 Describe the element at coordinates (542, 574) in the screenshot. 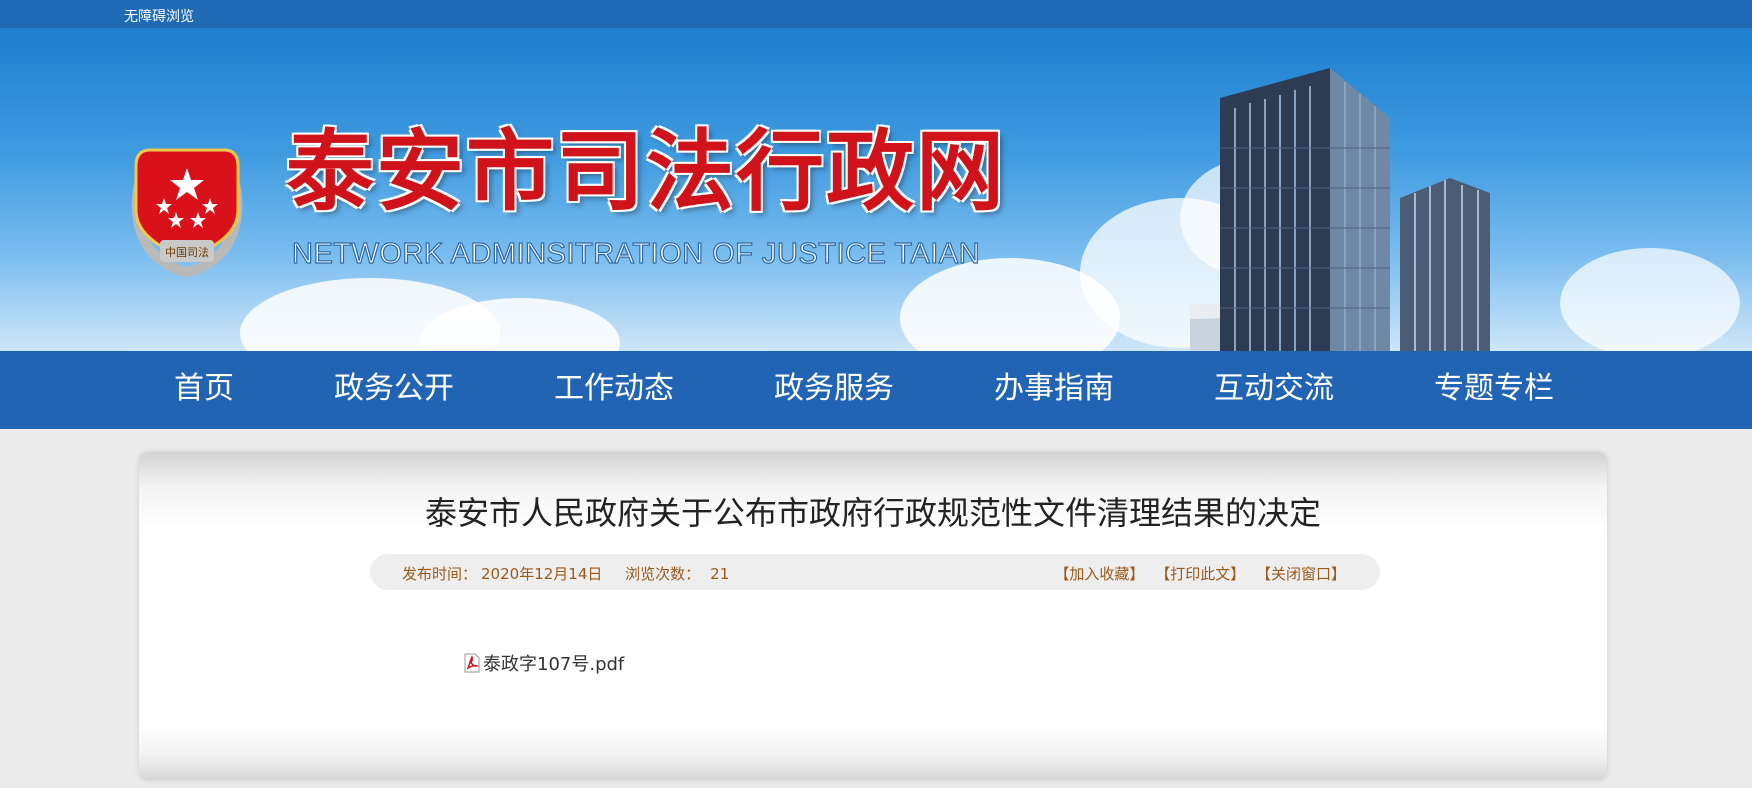

I see `publish-date: 2020年12月14日` at that location.